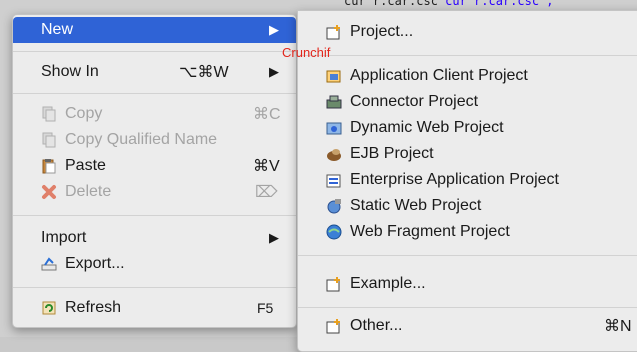 This screenshot has width=637, height=352. What do you see at coordinates (334, 232) in the screenshot?
I see `web-fragment-project-icon` at bounding box center [334, 232].